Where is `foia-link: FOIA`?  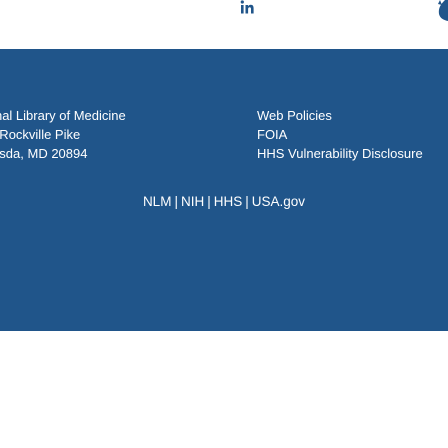 foia-link: FOIA is located at coordinates (340, 134).